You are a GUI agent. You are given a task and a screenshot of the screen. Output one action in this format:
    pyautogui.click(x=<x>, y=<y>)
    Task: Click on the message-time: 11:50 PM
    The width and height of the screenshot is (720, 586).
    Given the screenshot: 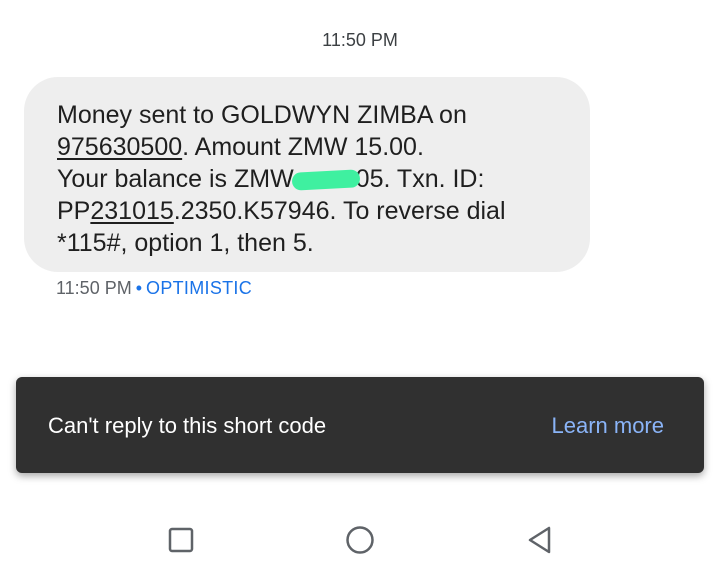 What is the action you would take?
    pyautogui.click(x=94, y=288)
    